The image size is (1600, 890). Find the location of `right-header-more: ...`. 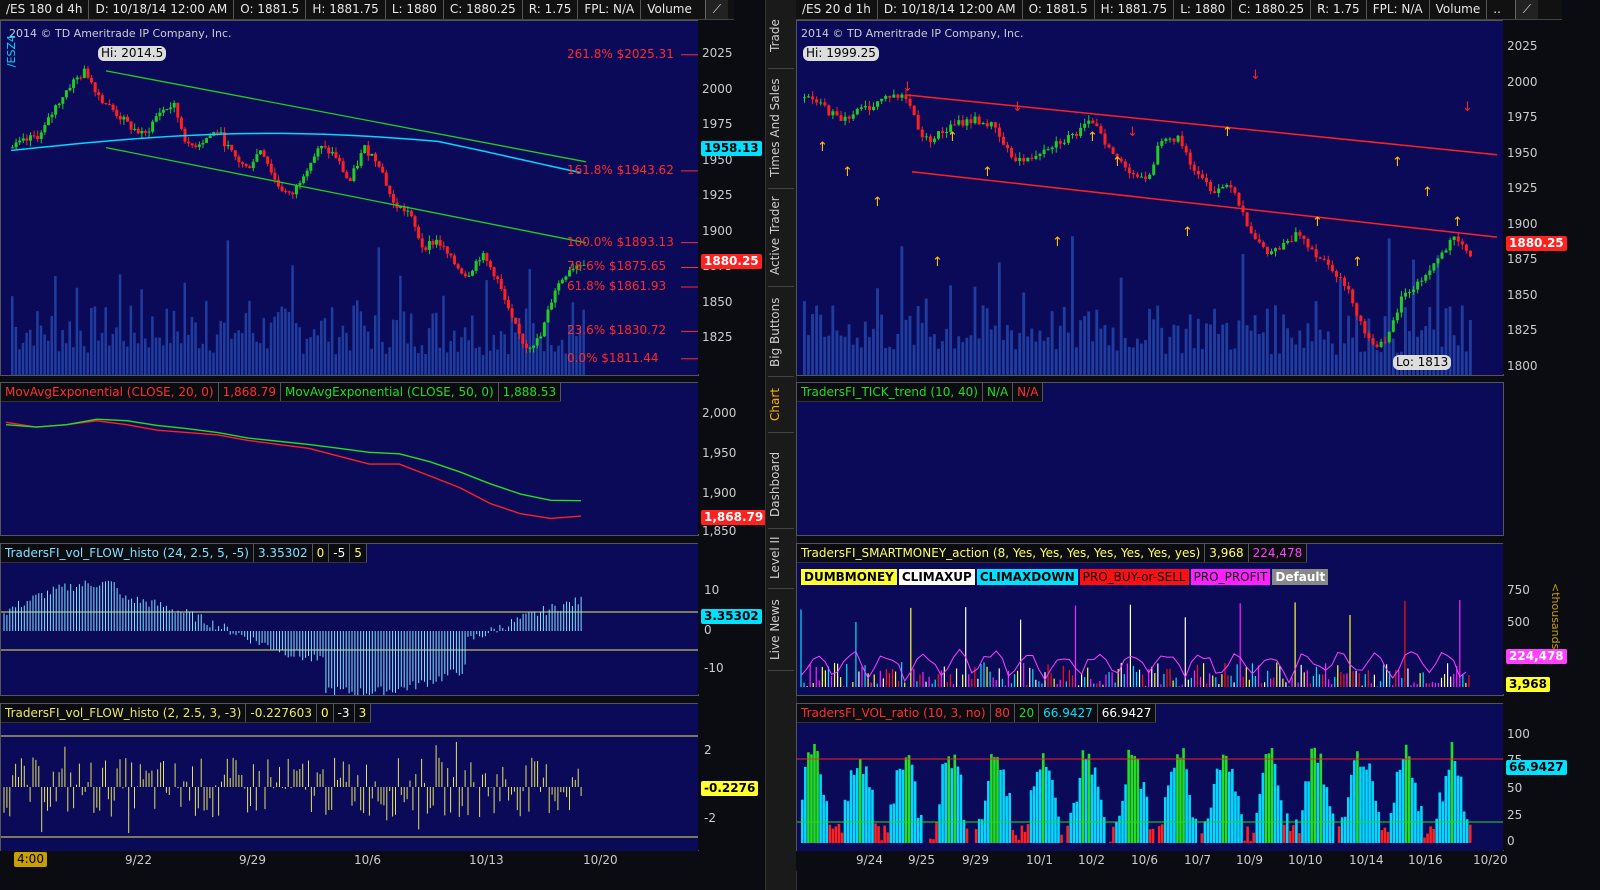

right-header-more: ... is located at coordinates (1494, 9).